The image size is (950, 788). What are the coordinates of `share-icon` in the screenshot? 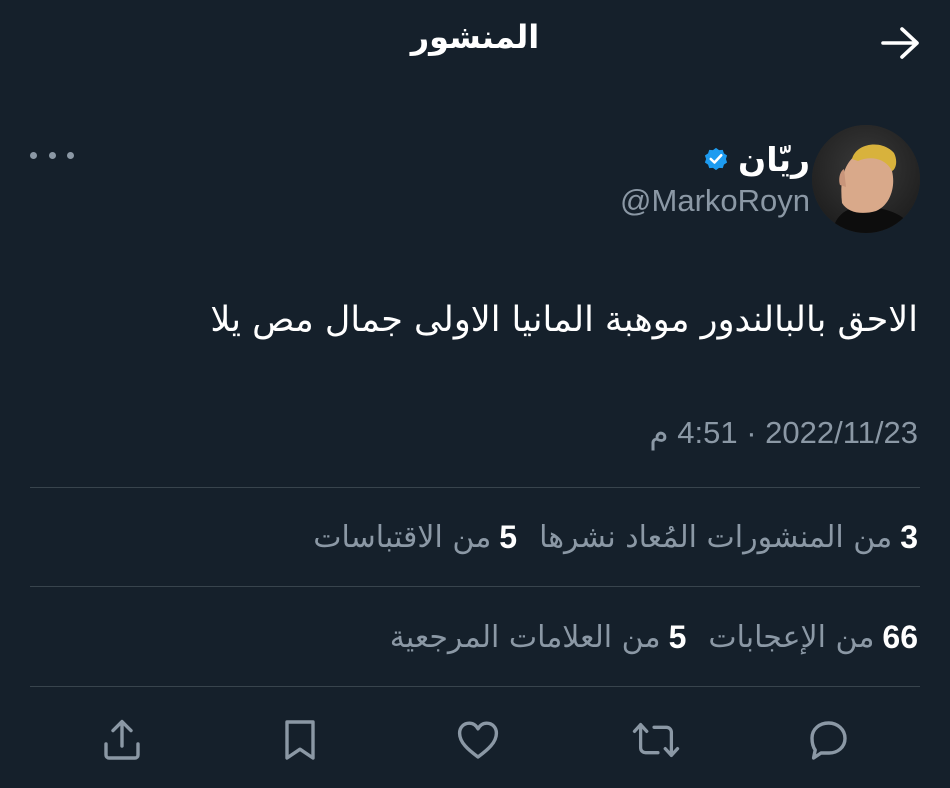 It's located at (122, 739).